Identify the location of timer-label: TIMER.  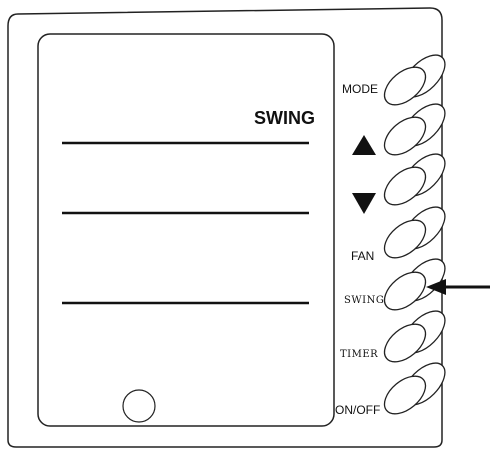
(359, 354).